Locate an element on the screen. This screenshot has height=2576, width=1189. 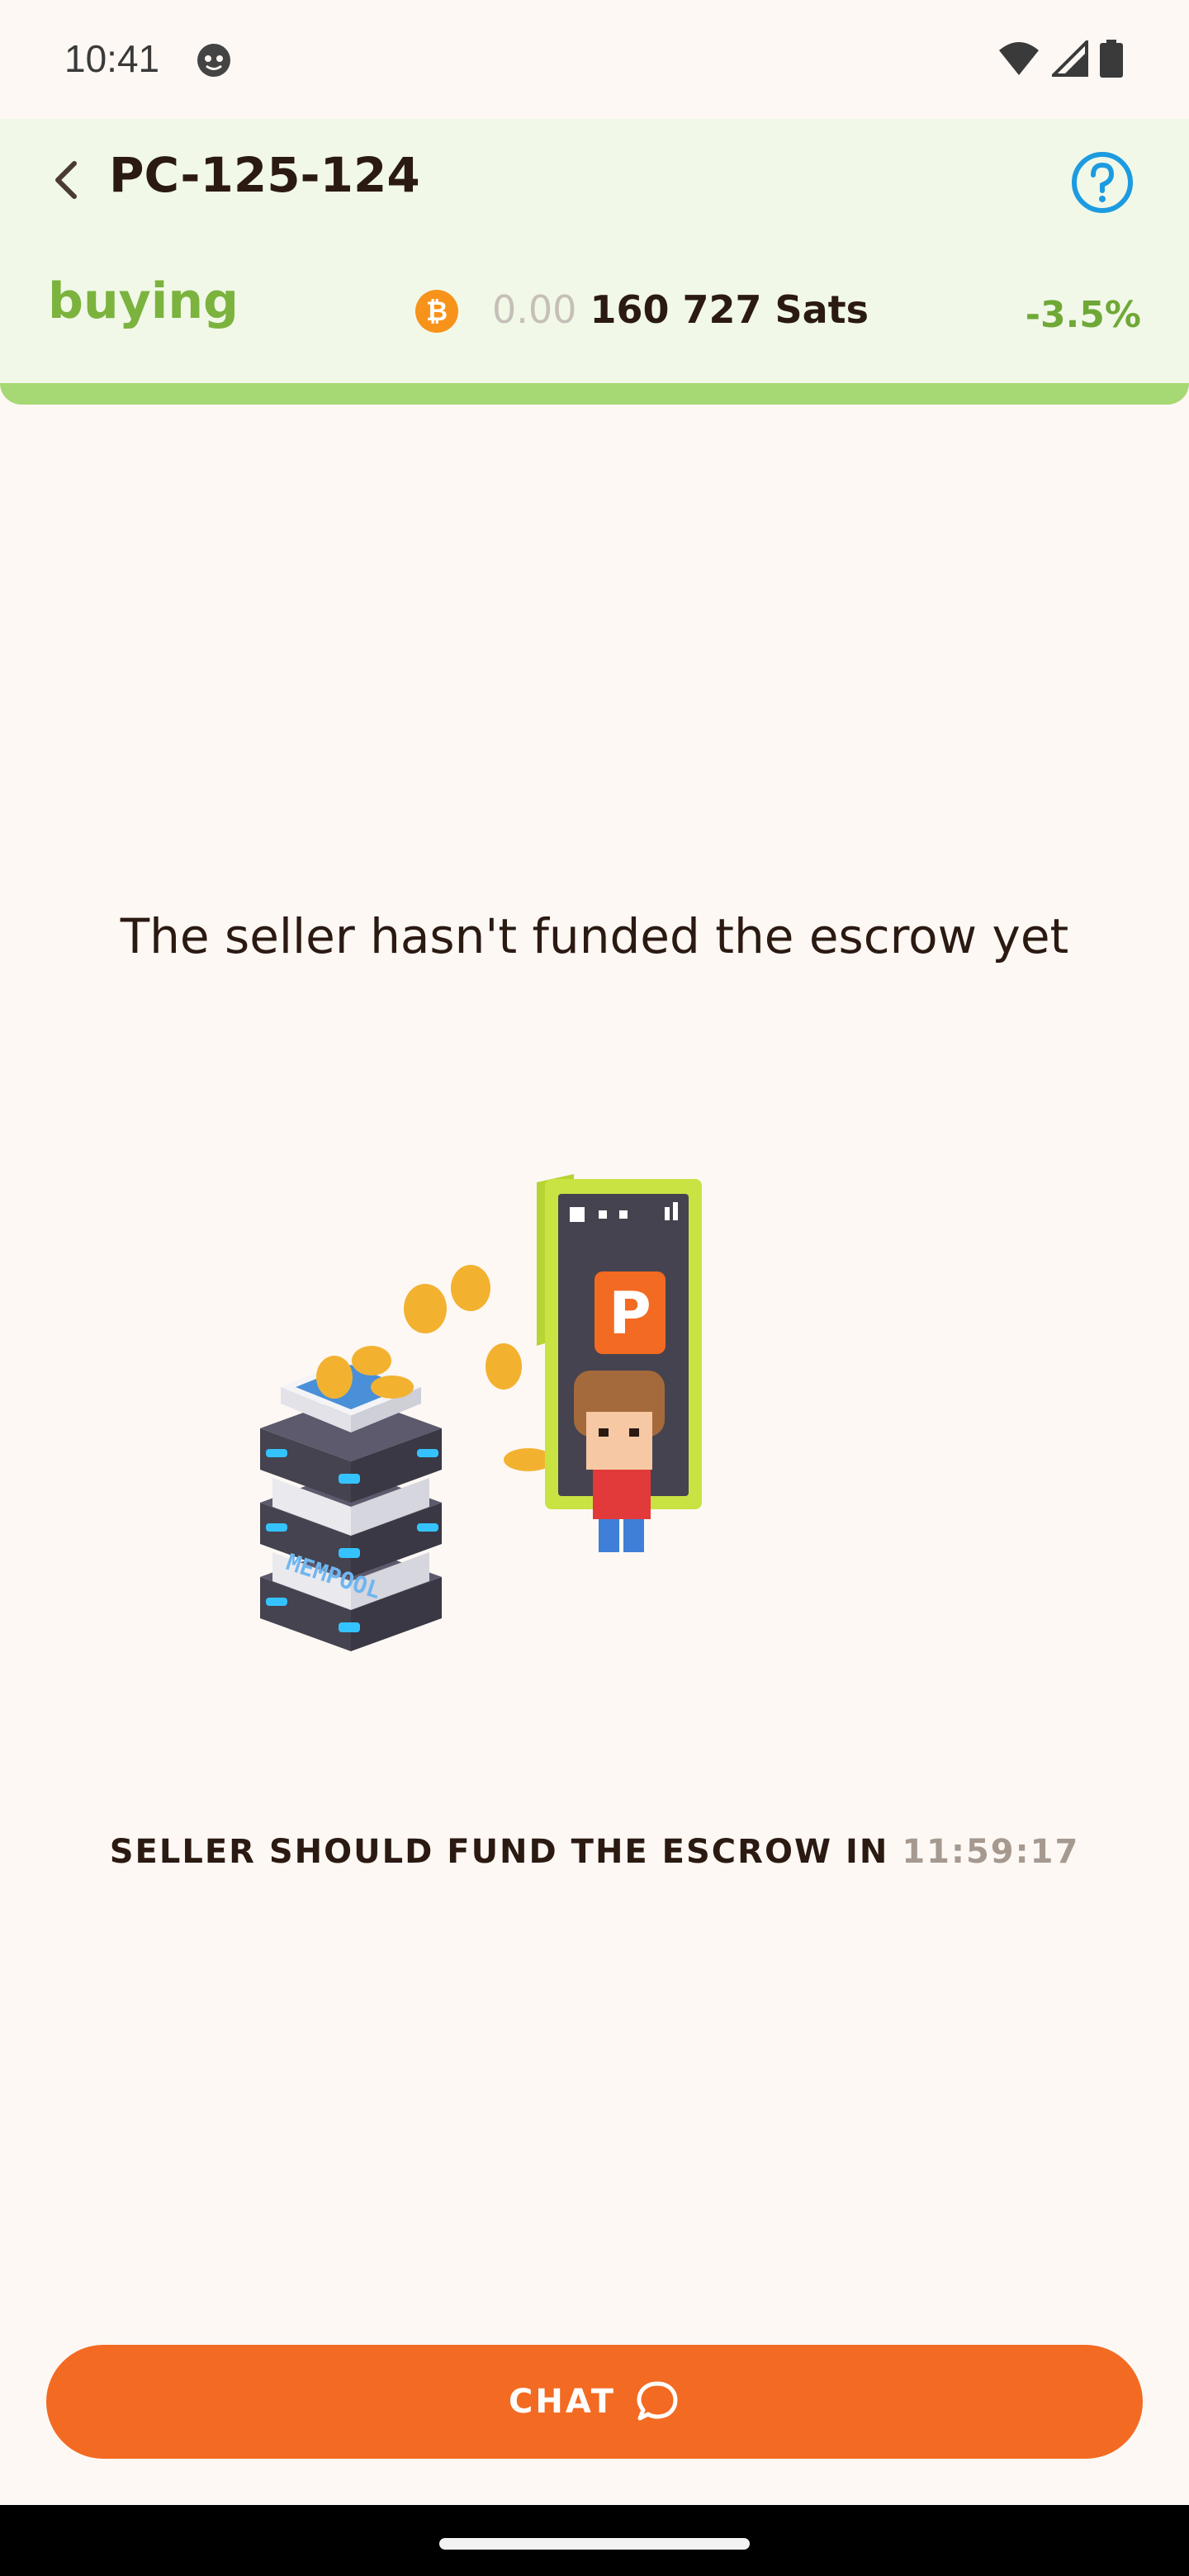
chat-button-label: CHAT is located at coordinates (562, 2402).